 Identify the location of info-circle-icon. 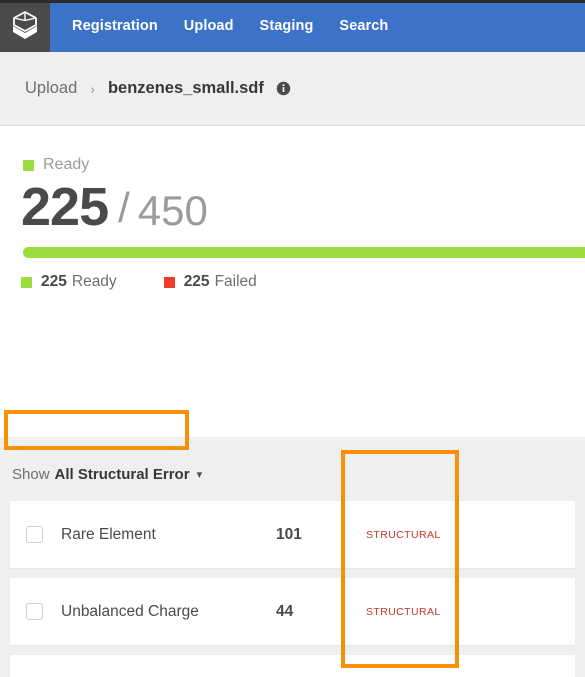
(283, 88).